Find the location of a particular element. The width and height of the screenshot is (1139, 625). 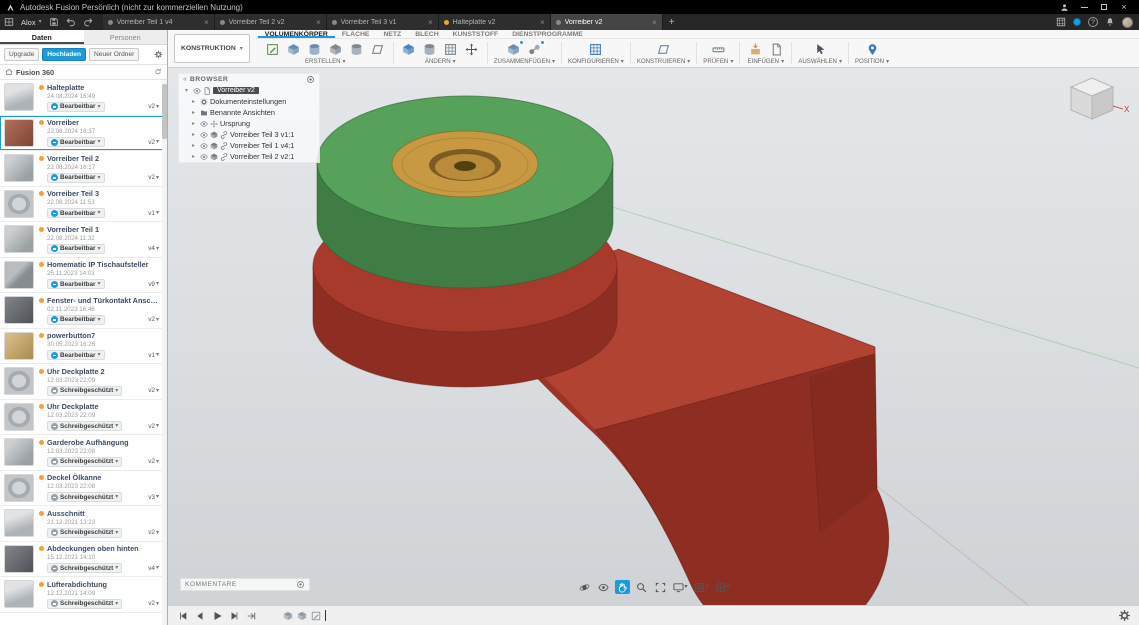

new-folder-button: Neuer Ordner is located at coordinates (114, 54).